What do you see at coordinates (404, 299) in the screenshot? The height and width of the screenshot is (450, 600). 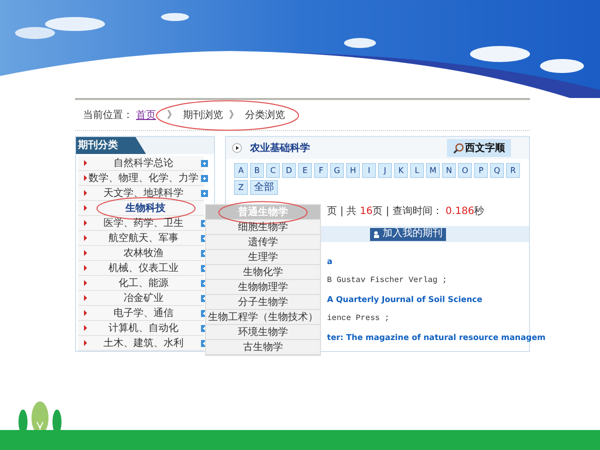 I see `journal-title-link: A Quarterly Journal of Soil Science` at bounding box center [404, 299].